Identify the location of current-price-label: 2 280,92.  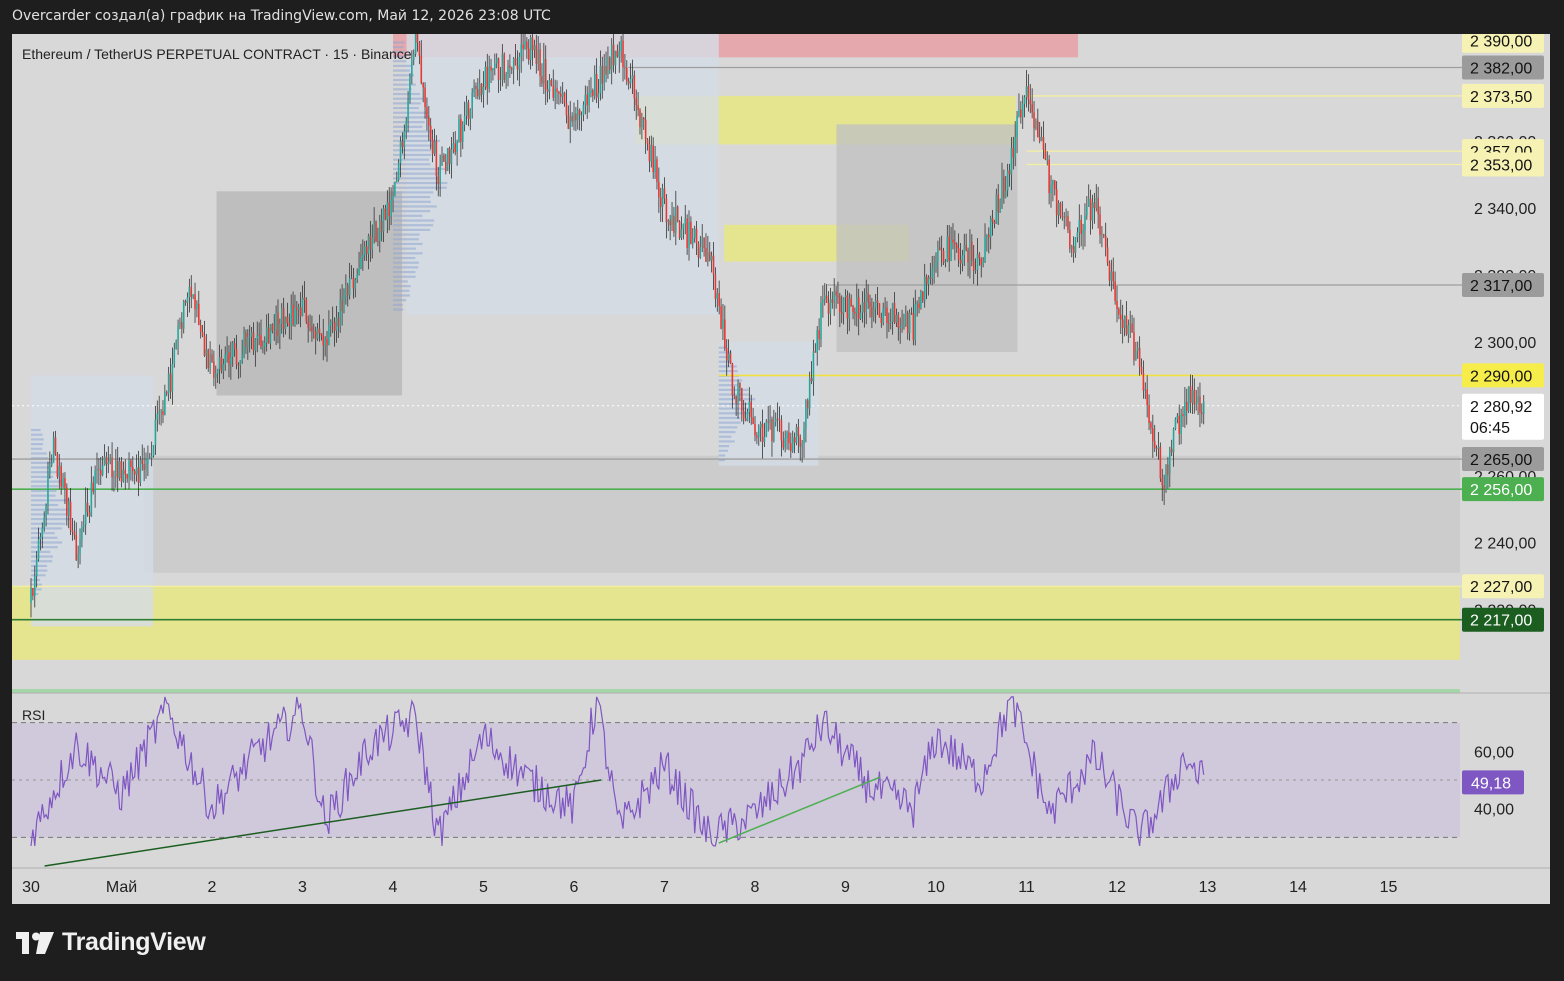
(1501, 407).